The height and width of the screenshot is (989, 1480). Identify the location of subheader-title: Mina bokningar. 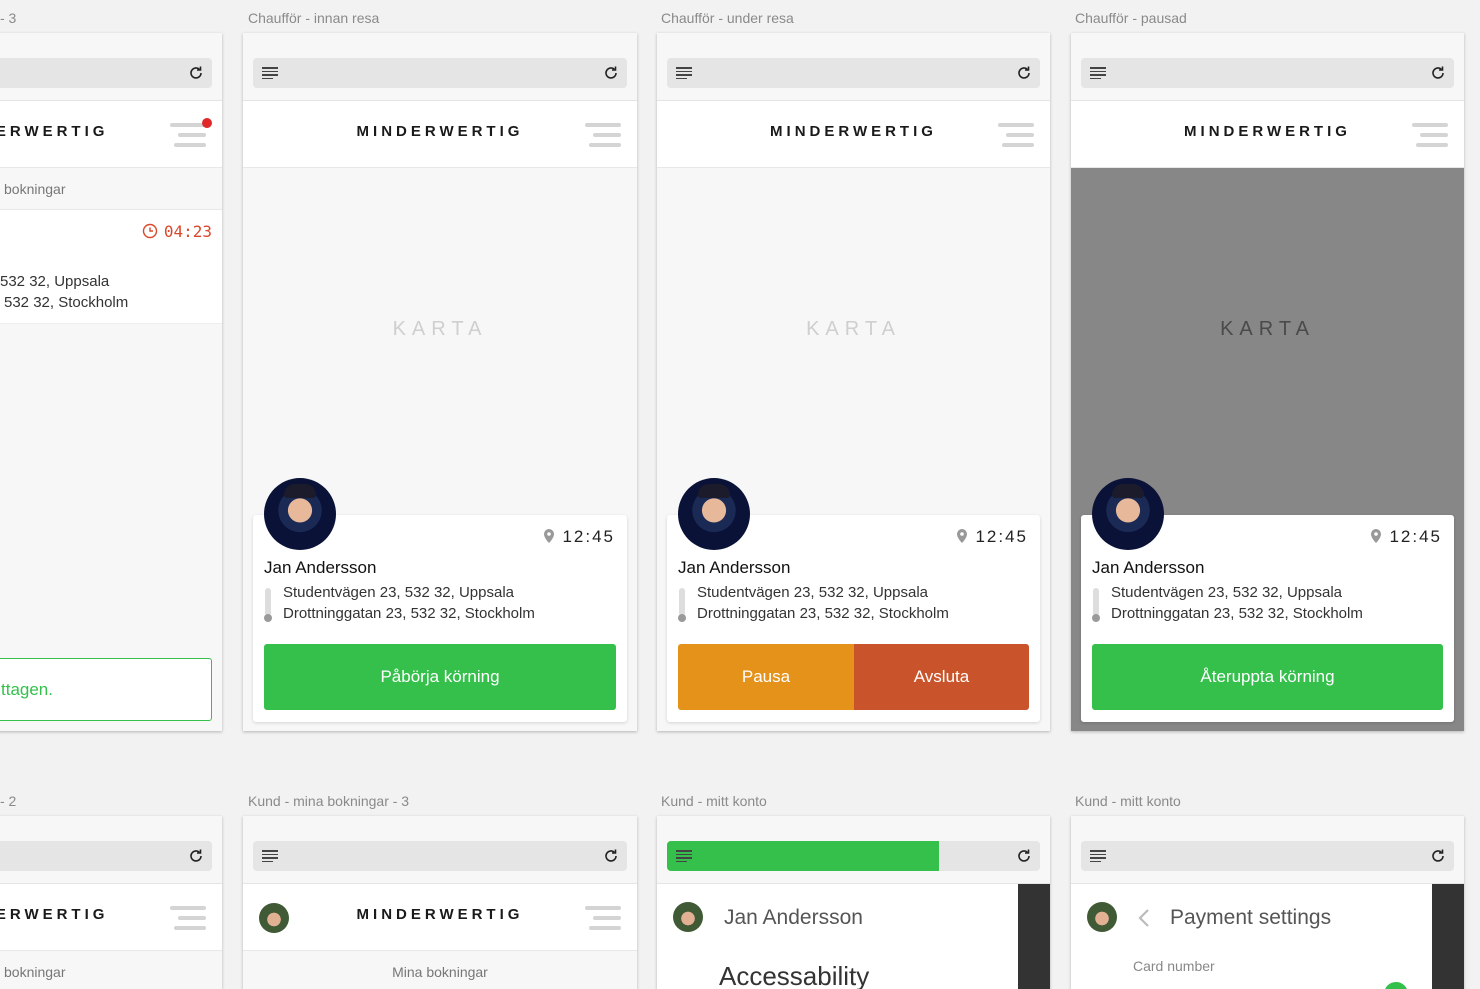
(440, 972).